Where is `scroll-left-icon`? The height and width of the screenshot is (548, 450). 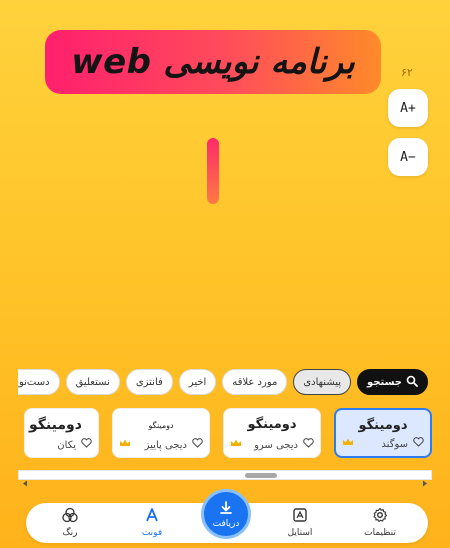 scroll-left-icon is located at coordinates (25, 481).